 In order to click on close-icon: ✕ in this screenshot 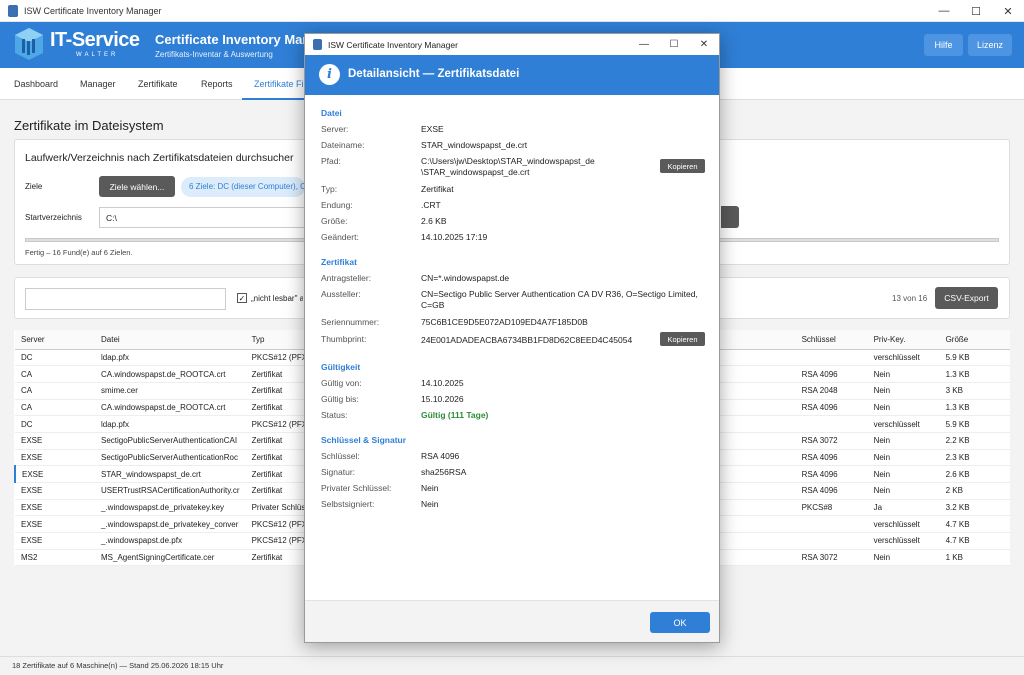, I will do `click(1008, 11)`.